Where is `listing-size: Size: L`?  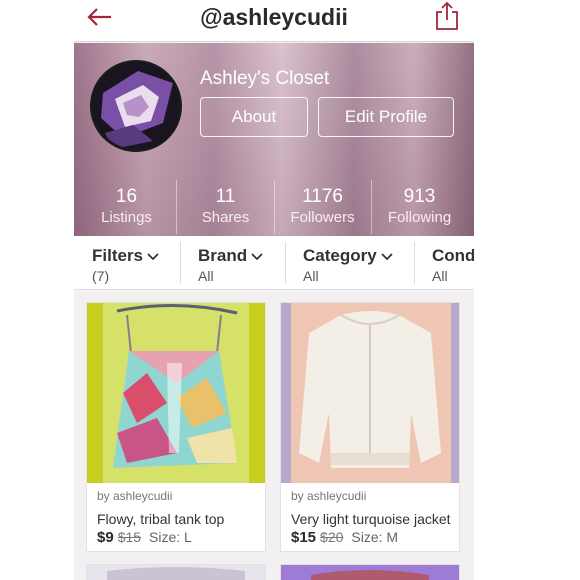 listing-size: Size: L is located at coordinates (170, 537).